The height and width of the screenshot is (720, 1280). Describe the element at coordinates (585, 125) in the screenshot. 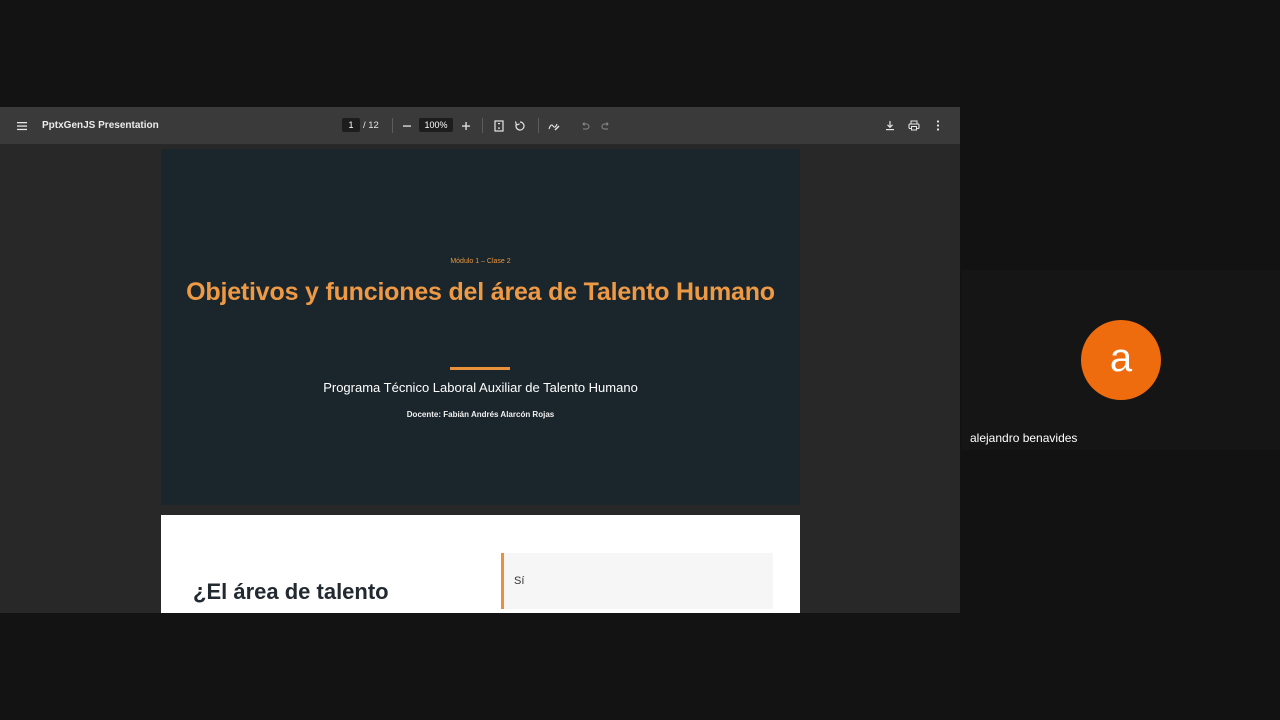

I see `undo-icon` at that location.